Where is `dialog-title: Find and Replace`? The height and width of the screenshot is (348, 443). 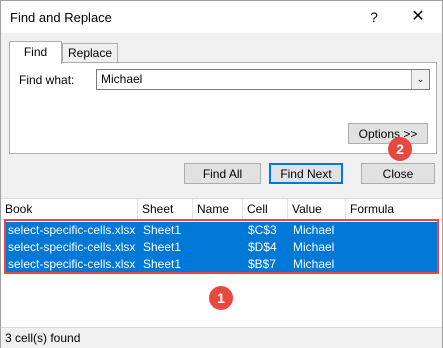
dialog-title: Find and Replace is located at coordinates (61, 17).